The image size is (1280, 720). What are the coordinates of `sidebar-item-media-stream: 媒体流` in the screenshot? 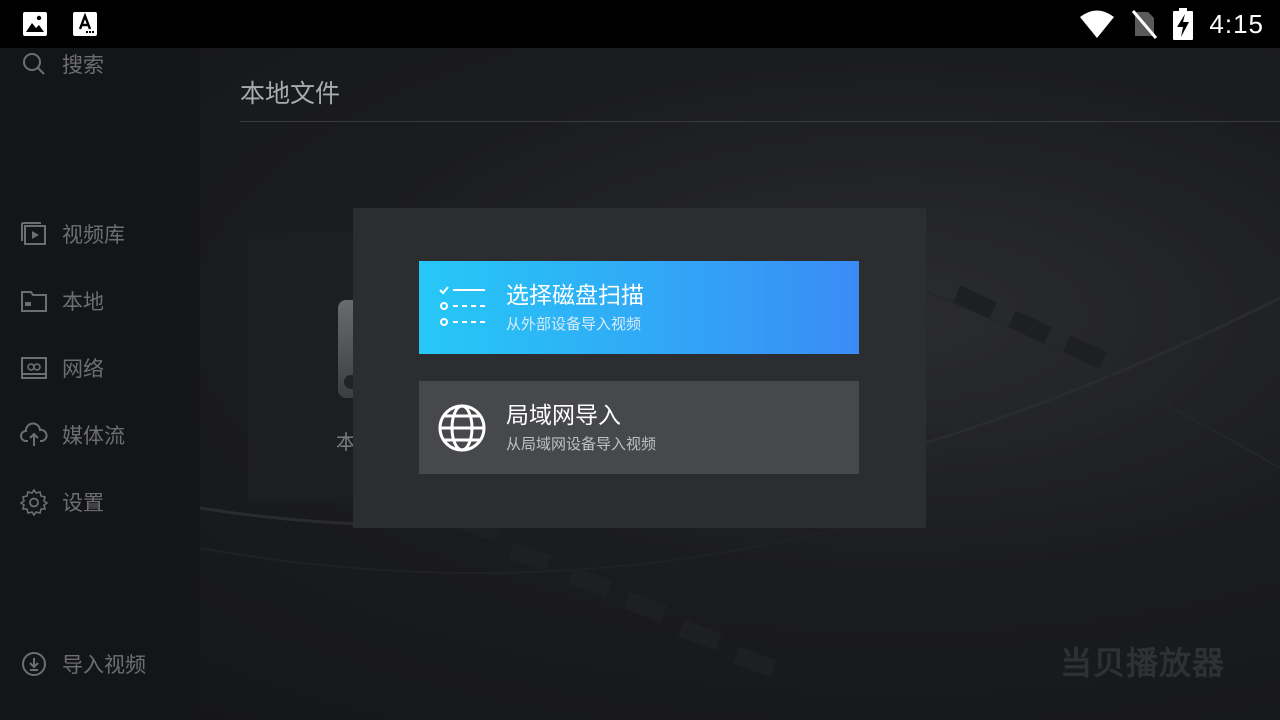 It's located at (72, 435).